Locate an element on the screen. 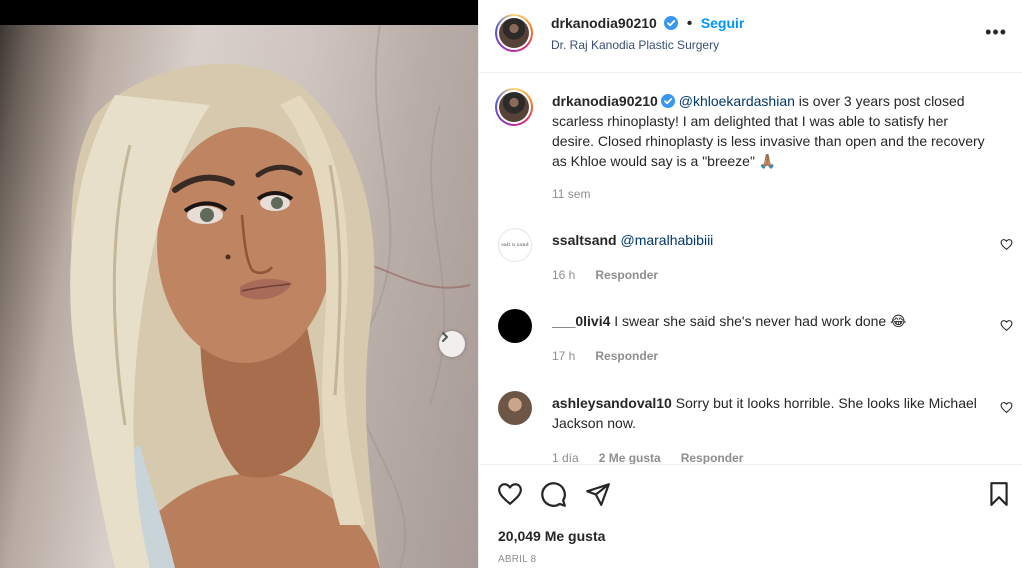 The height and width of the screenshot is (568, 1022). comment-meta: 1 día 2 Me gusta Responder is located at coordinates (647, 457).